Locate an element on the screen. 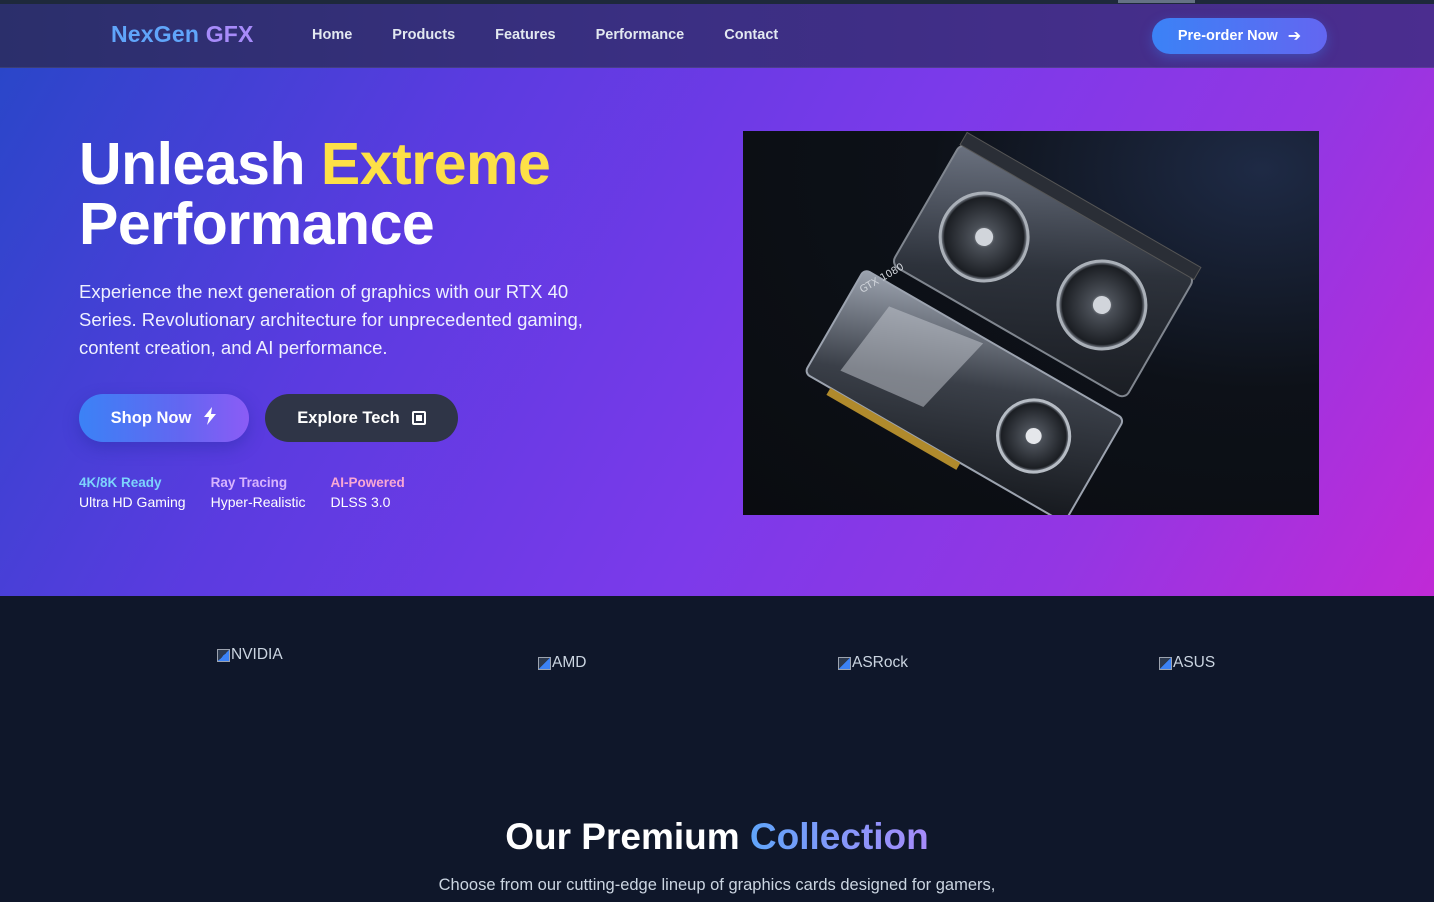 The width and height of the screenshot is (1434, 902). hero-title: Unleash Extreme Performance is located at coordinates (315, 194).